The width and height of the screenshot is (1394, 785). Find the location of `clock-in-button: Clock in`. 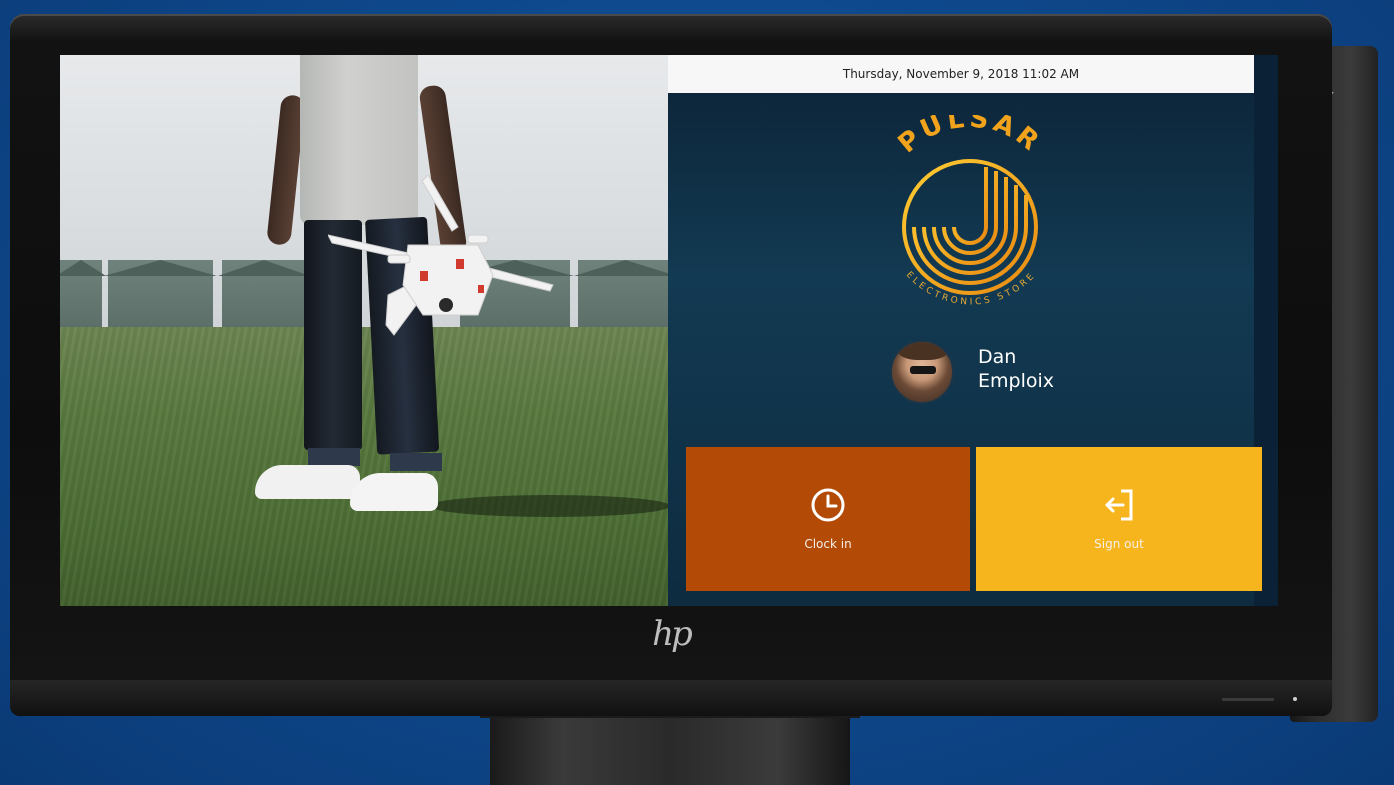

clock-in-button: Clock in is located at coordinates (828, 519).